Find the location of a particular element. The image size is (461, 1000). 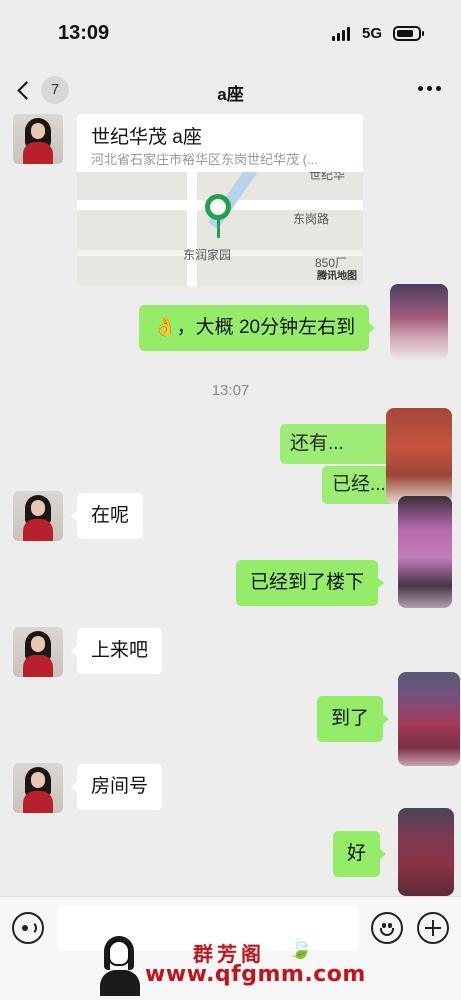

message-bubble-out: 👌，大概 20分钟左右到 is located at coordinates (257, 328).